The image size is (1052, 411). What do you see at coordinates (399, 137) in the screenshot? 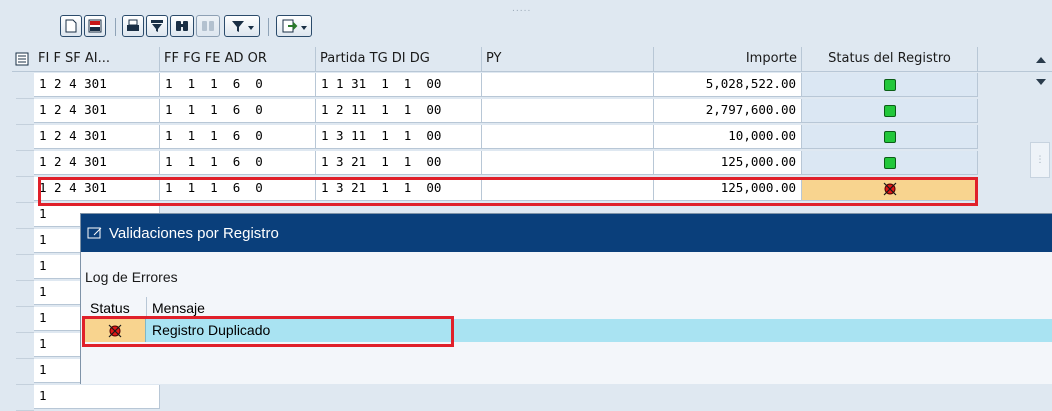
I see `table-cell: 1 3 11 1 1 00` at bounding box center [399, 137].